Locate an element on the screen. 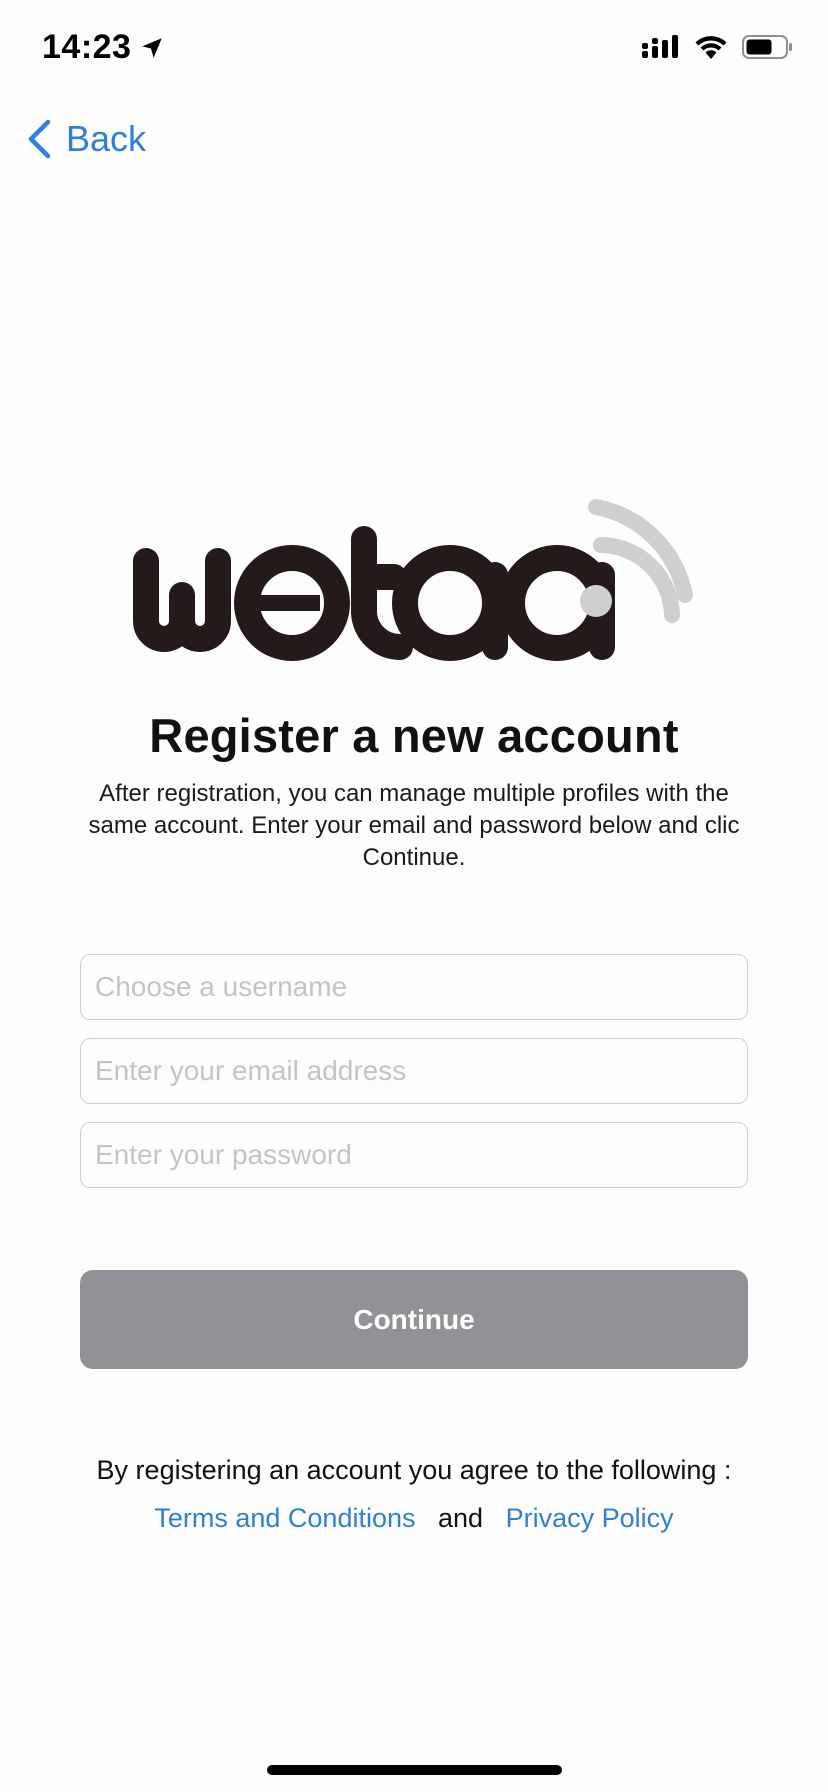 This screenshot has height=1792, width=828. username-input is located at coordinates (414, 987).